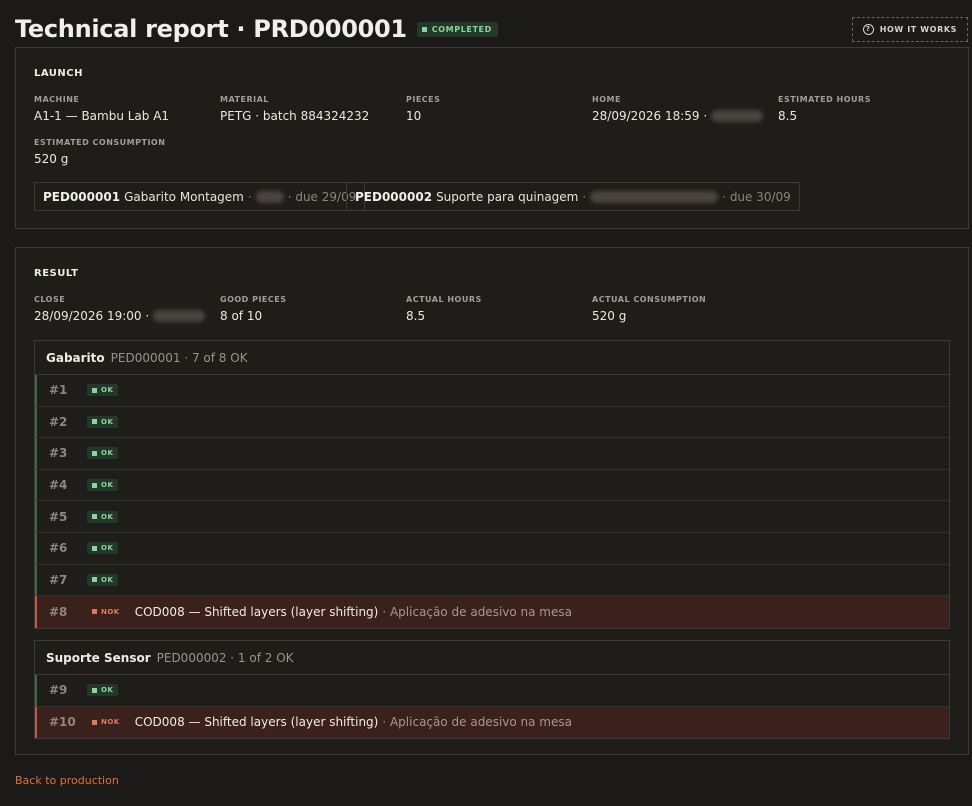 Image resolution: width=972 pixels, height=806 pixels. I want to click on corrective-action: · Aplicação de adesivo na mesa, so click(477, 722).